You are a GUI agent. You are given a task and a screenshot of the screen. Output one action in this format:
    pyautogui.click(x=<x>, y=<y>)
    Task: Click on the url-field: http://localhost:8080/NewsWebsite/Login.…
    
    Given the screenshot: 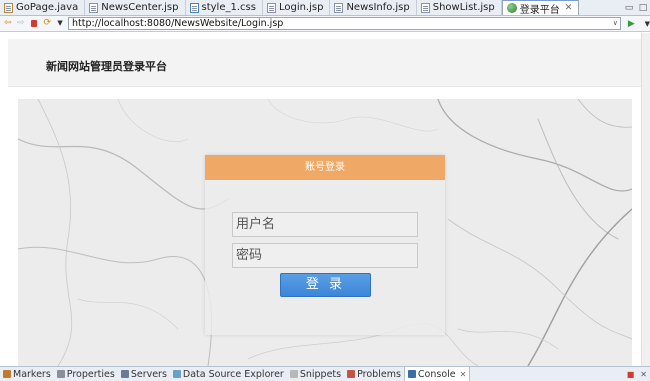 What is the action you would take?
    pyautogui.click(x=344, y=23)
    